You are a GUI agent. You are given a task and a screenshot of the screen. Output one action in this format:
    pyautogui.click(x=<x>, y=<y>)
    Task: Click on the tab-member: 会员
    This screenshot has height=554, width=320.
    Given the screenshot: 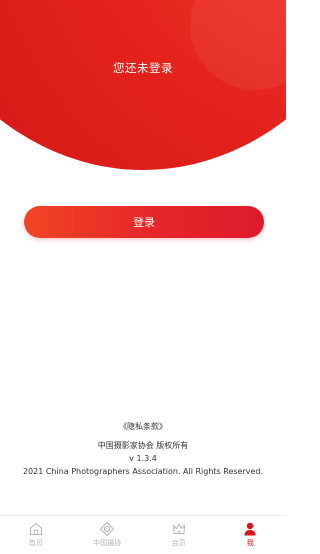 What is the action you would take?
    pyautogui.click(x=179, y=535)
    